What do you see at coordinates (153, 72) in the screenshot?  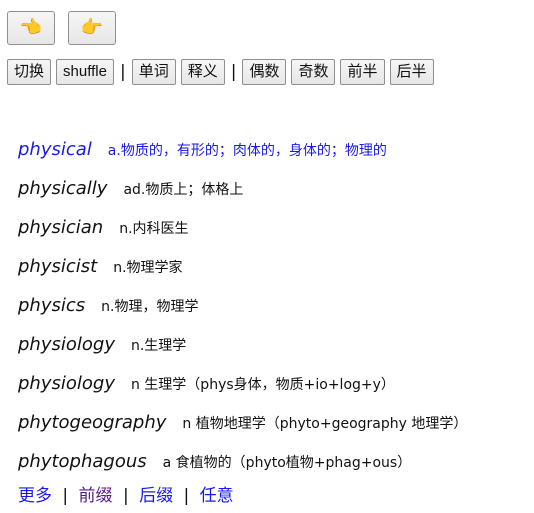 I see `word-button: 单词` at bounding box center [153, 72].